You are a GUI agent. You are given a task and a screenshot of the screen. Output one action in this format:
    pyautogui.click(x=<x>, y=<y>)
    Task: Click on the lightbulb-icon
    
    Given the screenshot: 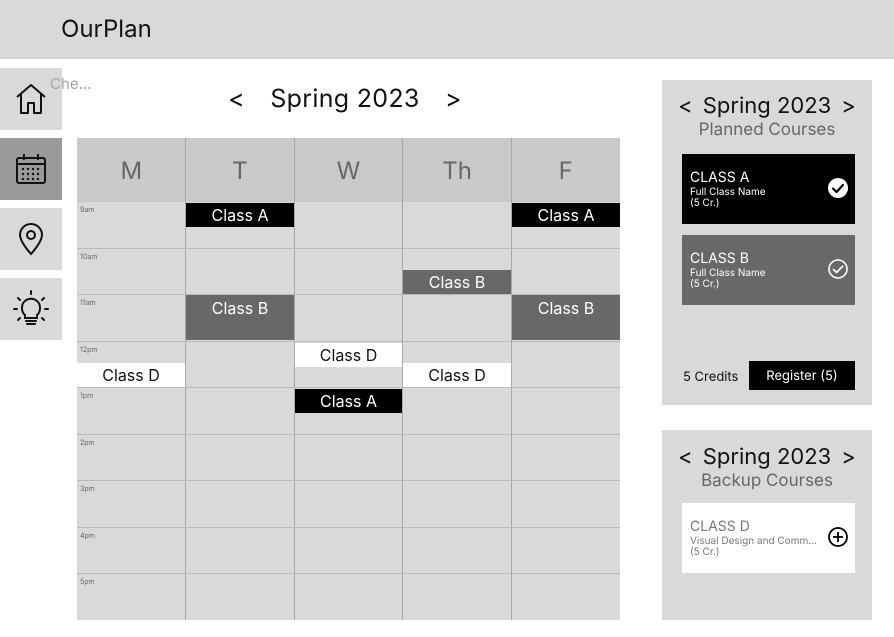 What is the action you would take?
    pyautogui.click(x=31, y=307)
    